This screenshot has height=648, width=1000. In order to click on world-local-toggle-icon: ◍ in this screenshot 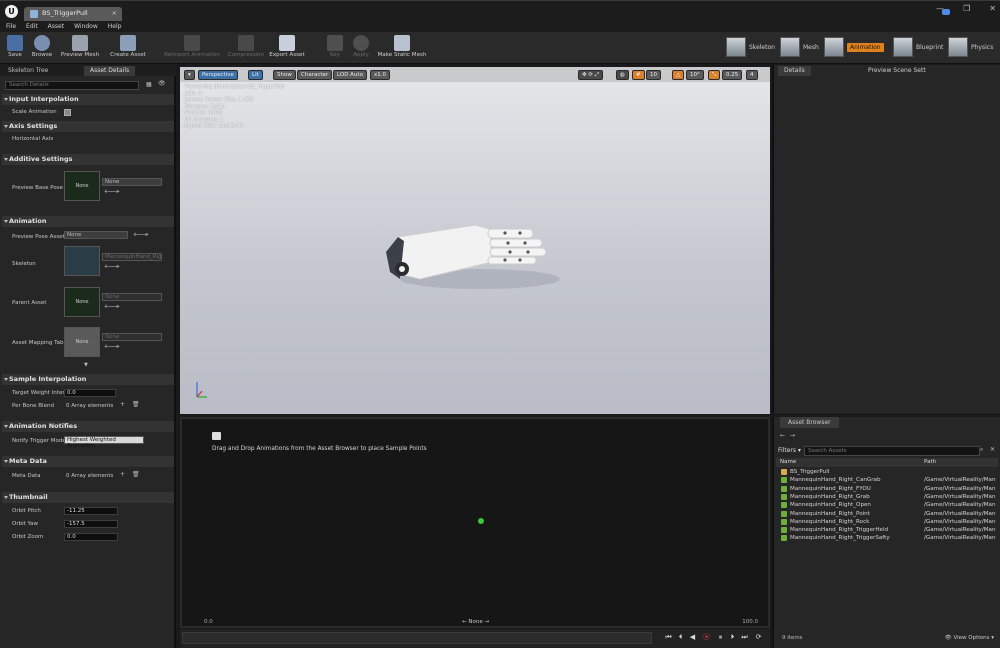, I will do `click(622, 75)`.